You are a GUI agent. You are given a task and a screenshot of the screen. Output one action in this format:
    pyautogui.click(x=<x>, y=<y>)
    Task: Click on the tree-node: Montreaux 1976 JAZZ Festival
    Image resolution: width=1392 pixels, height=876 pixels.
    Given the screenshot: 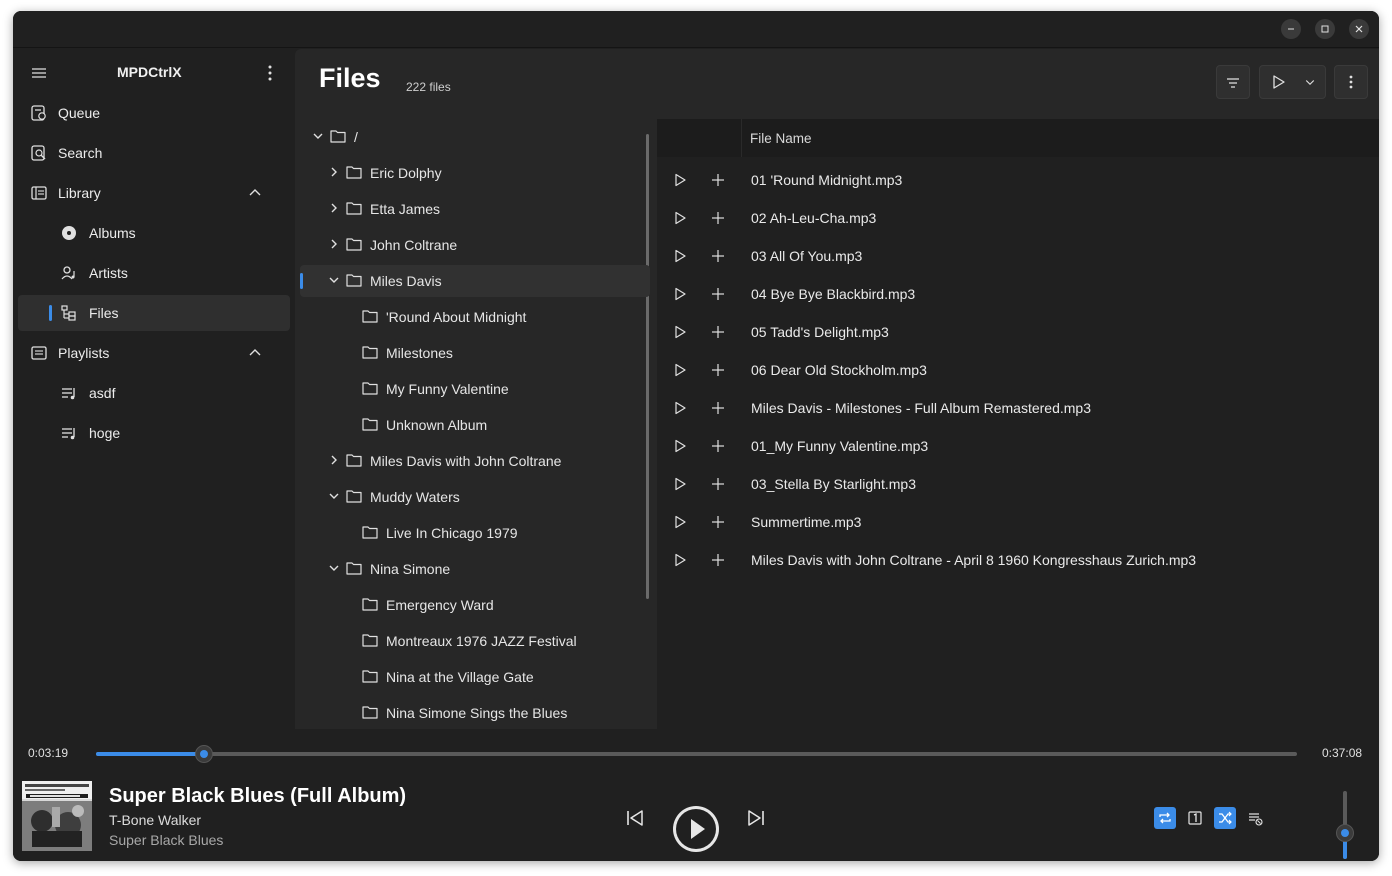 What is the action you would take?
    pyautogui.click(x=475, y=641)
    